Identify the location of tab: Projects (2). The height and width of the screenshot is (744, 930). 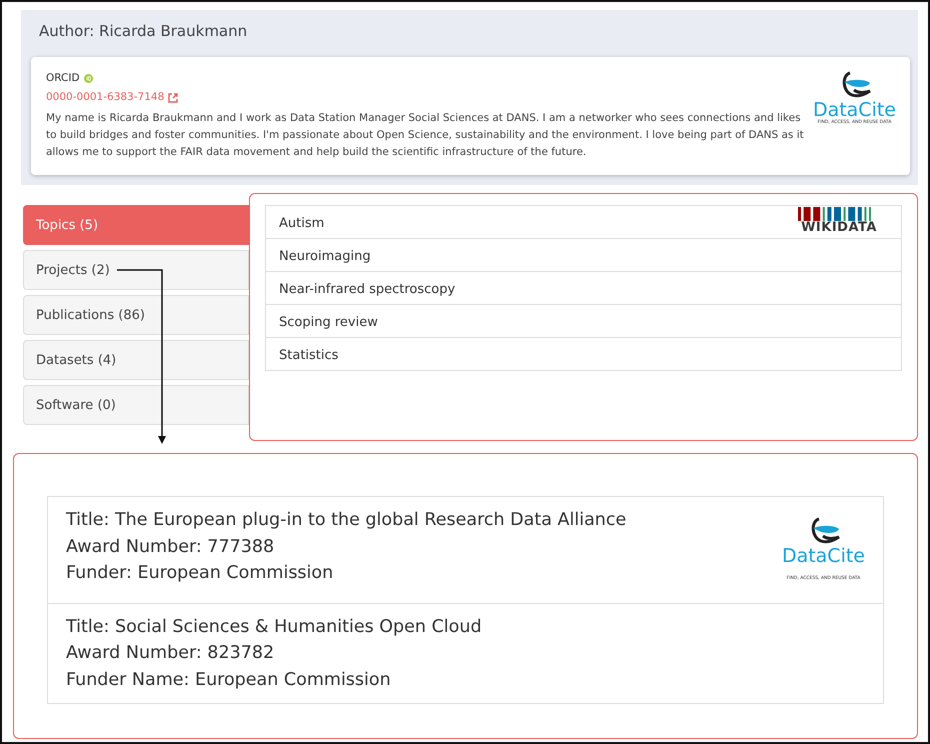
(136, 270).